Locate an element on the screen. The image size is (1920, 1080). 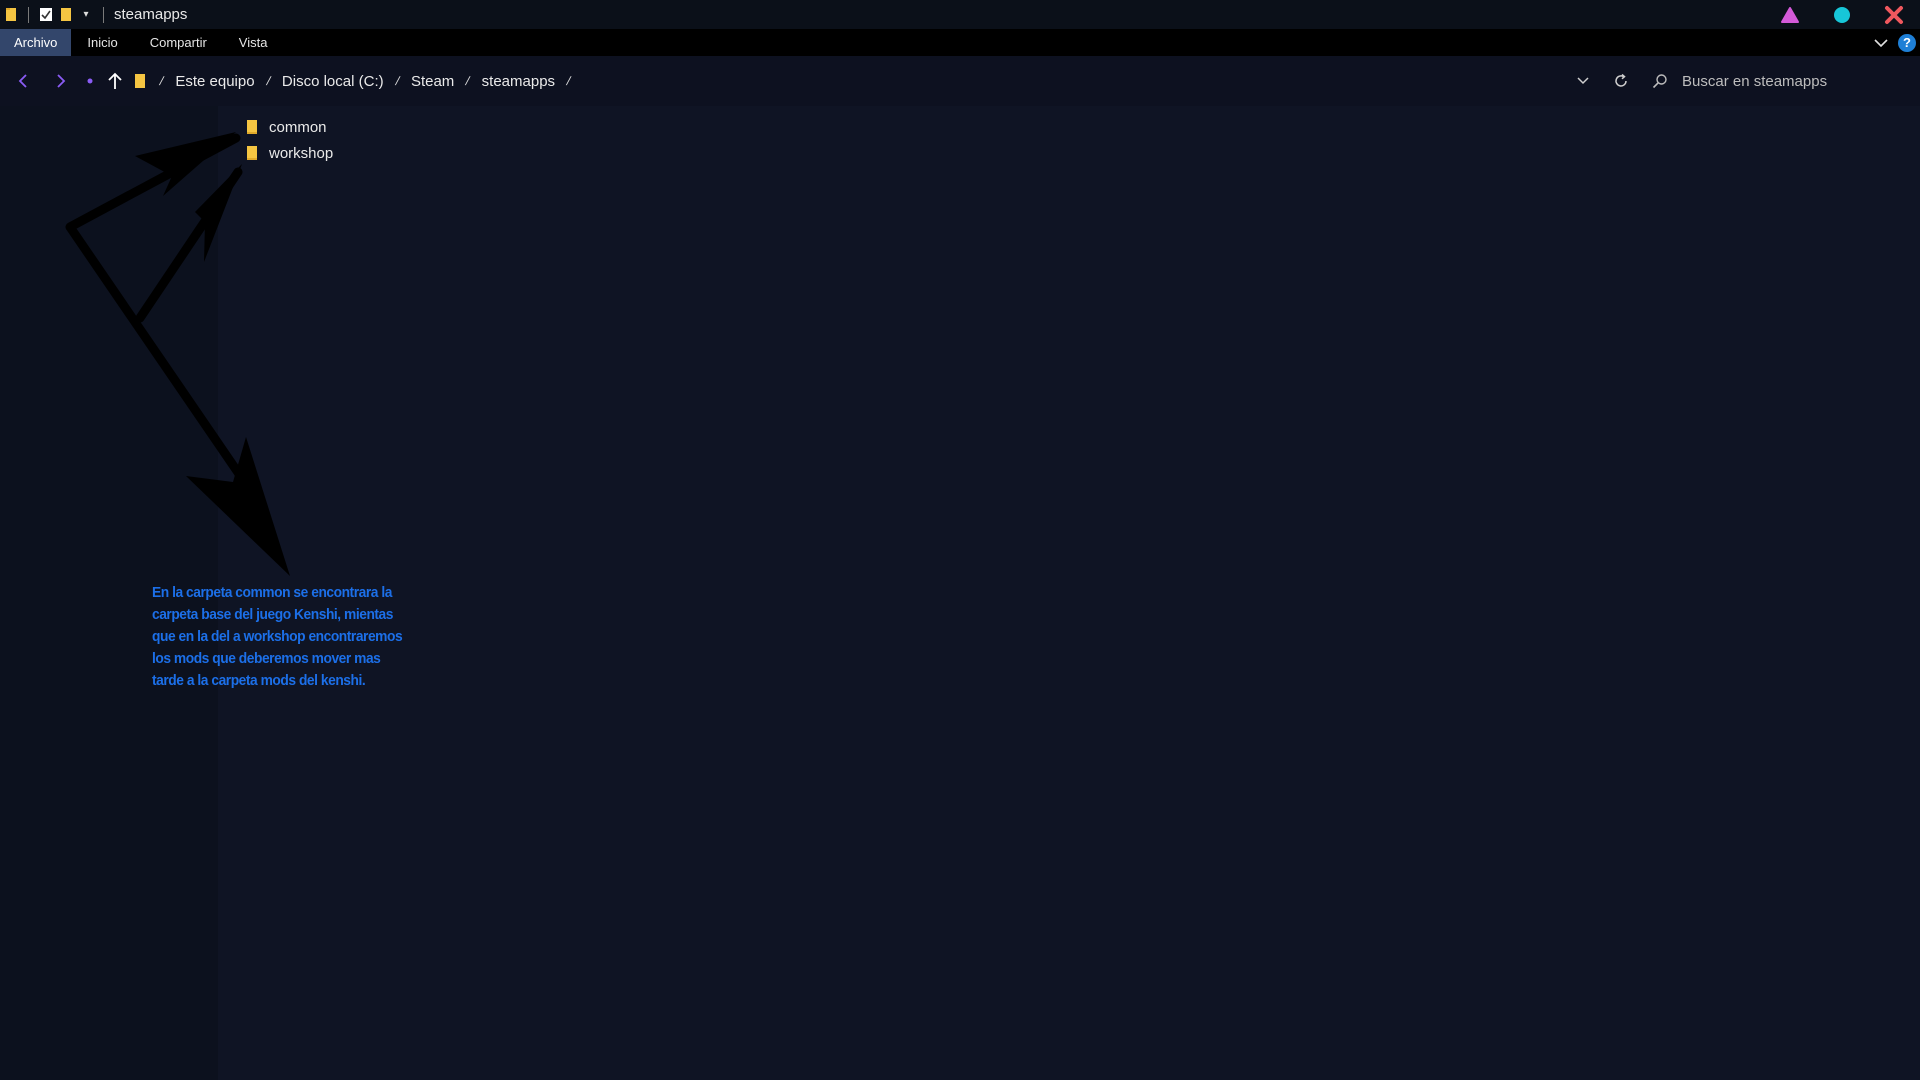
annotation-line: tarde a la carpeta mods del kenshi. is located at coordinates (259, 680).